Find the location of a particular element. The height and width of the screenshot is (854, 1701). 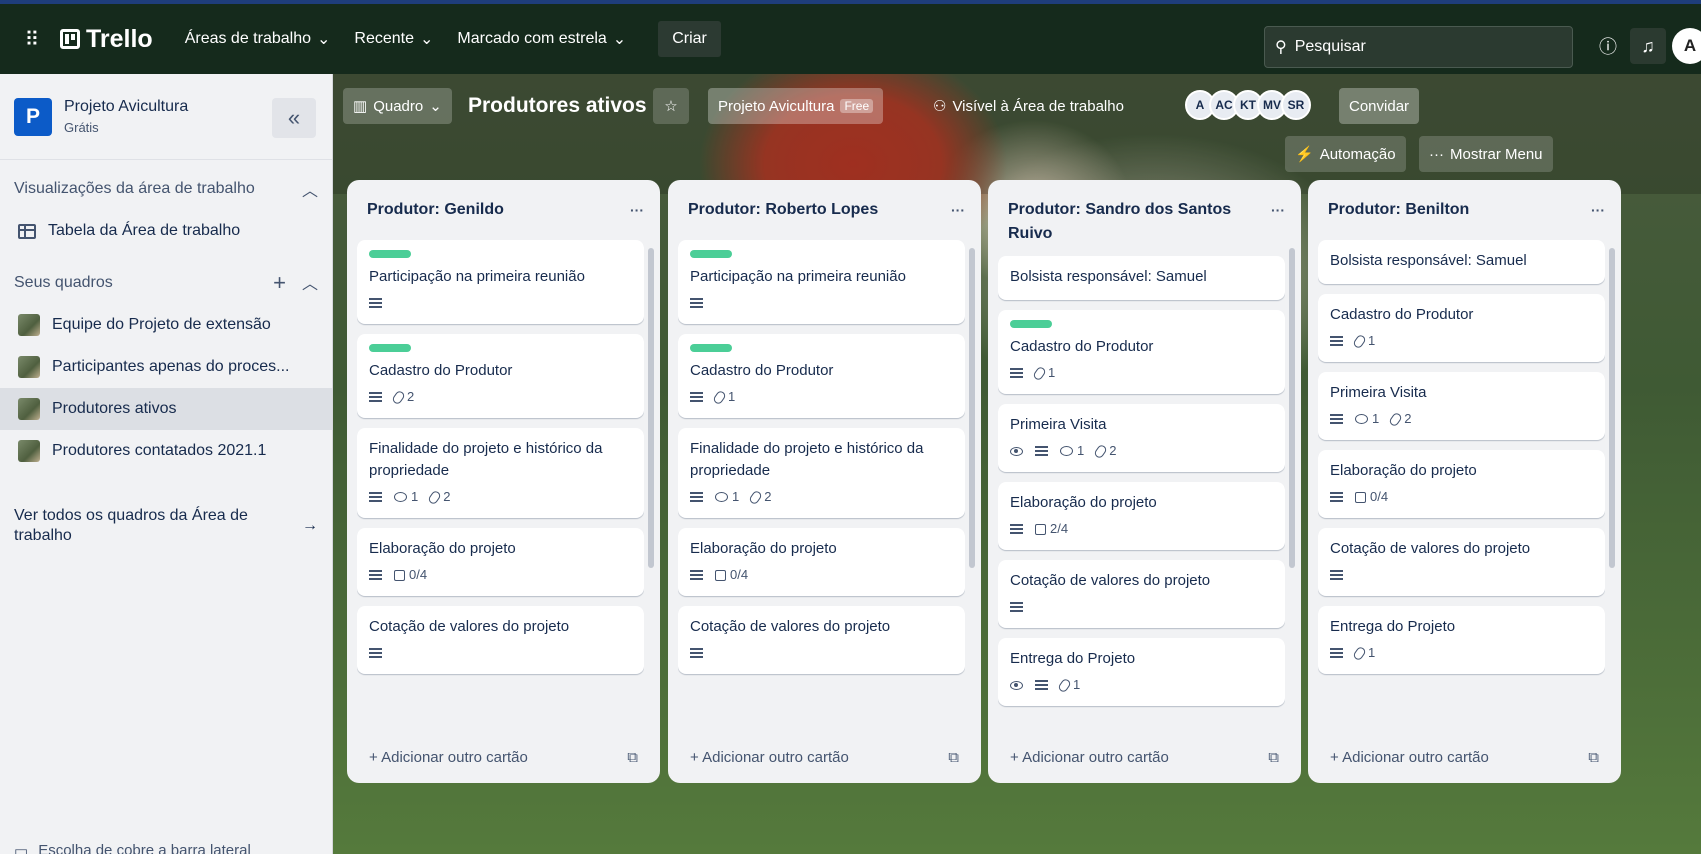

search-input: ⚲ Pesquisar is located at coordinates (1418, 47).